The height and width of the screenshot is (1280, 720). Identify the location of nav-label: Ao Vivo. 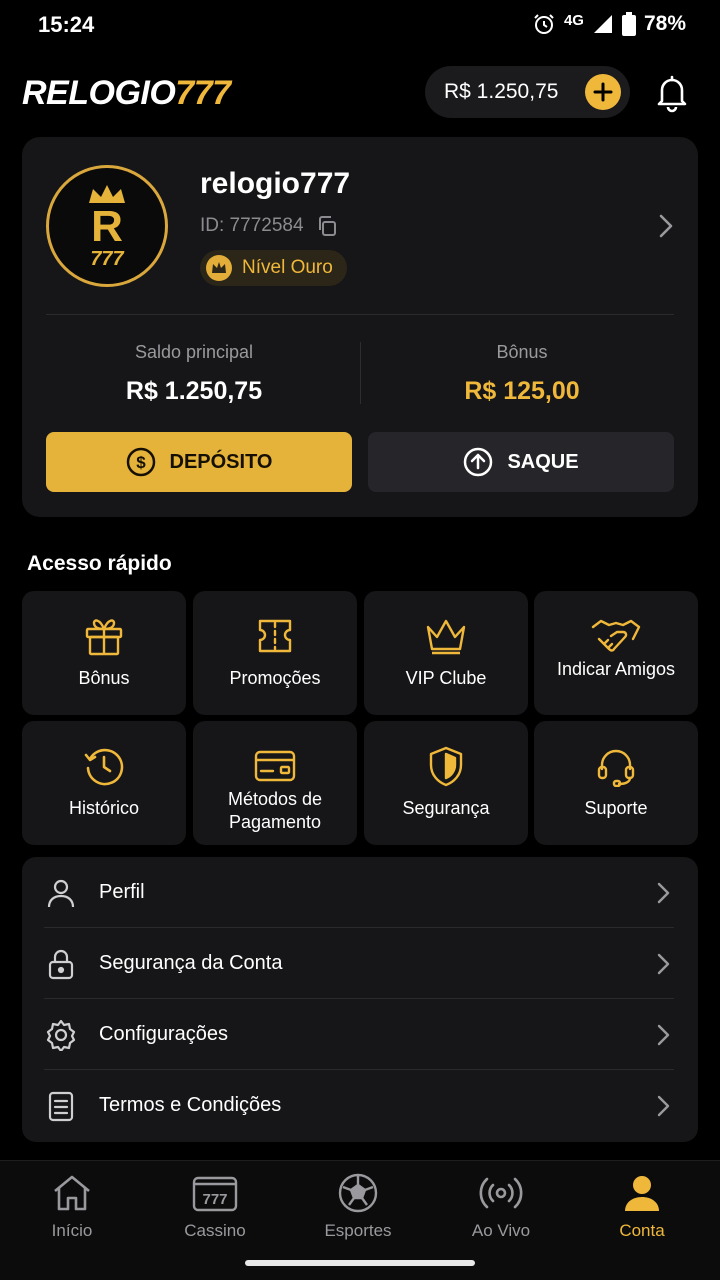
(501, 1230).